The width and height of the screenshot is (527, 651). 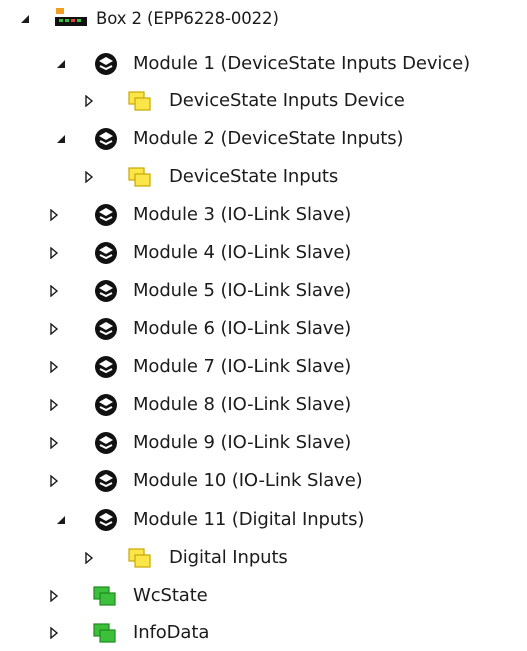 I want to click on tree-item-label: DeviceState Inputs Device, so click(x=287, y=100).